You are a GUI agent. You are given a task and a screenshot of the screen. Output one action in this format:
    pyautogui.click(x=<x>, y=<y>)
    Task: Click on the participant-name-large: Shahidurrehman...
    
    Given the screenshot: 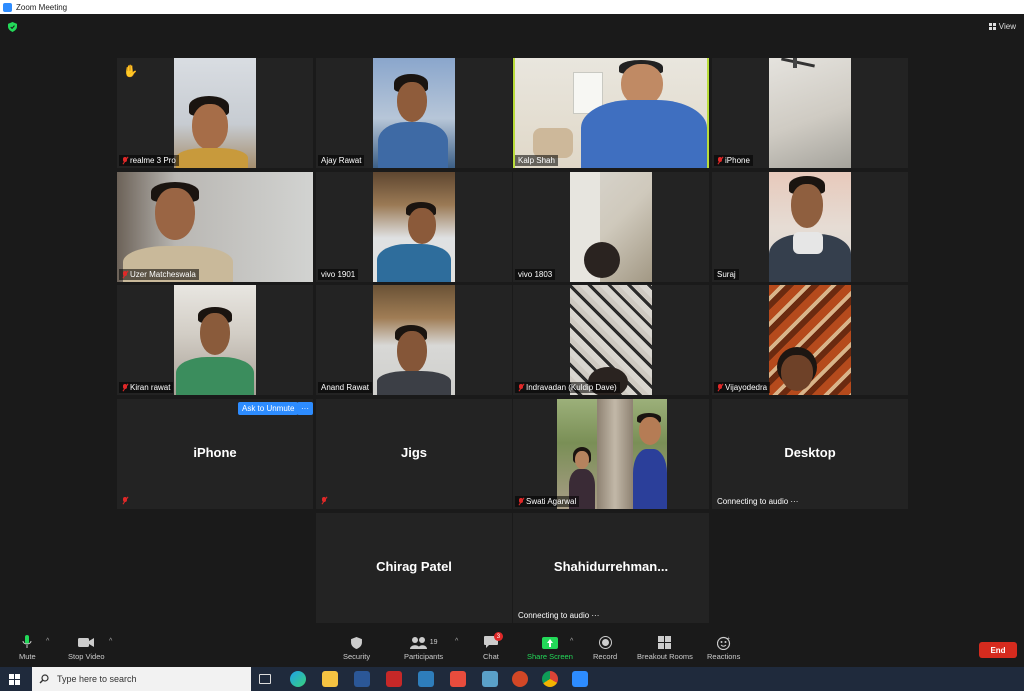 What is the action you would take?
    pyautogui.click(x=611, y=566)
    